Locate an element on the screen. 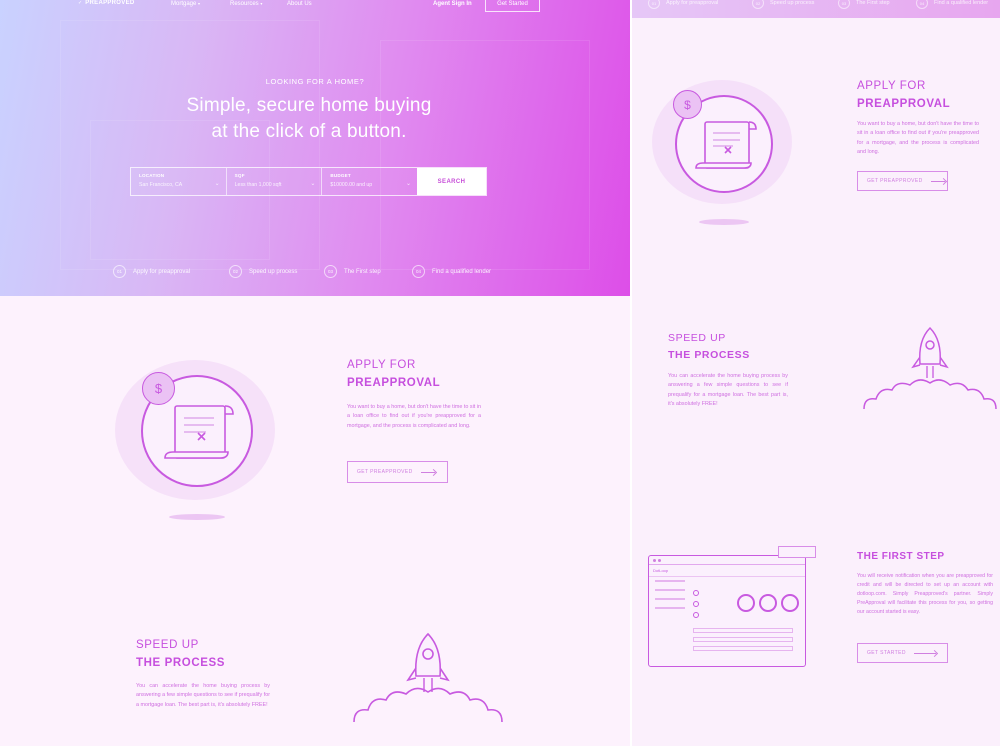 Image resolution: width=1000 pixels, height=746 pixels. mockup-rows is located at coordinates (743, 639).